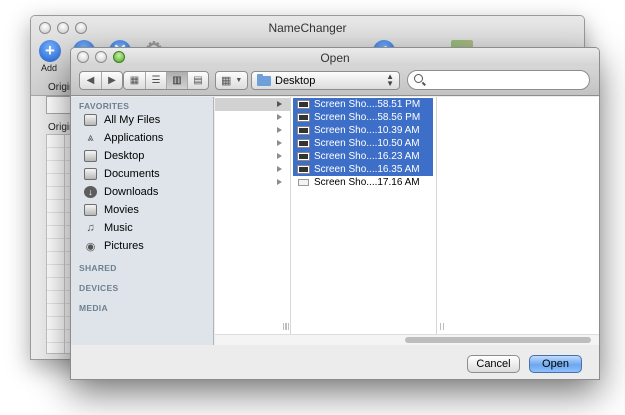  What do you see at coordinates (98, 268) in the screenshot?
I see `shared-header: SHARED` at bounding box center [98, 268].